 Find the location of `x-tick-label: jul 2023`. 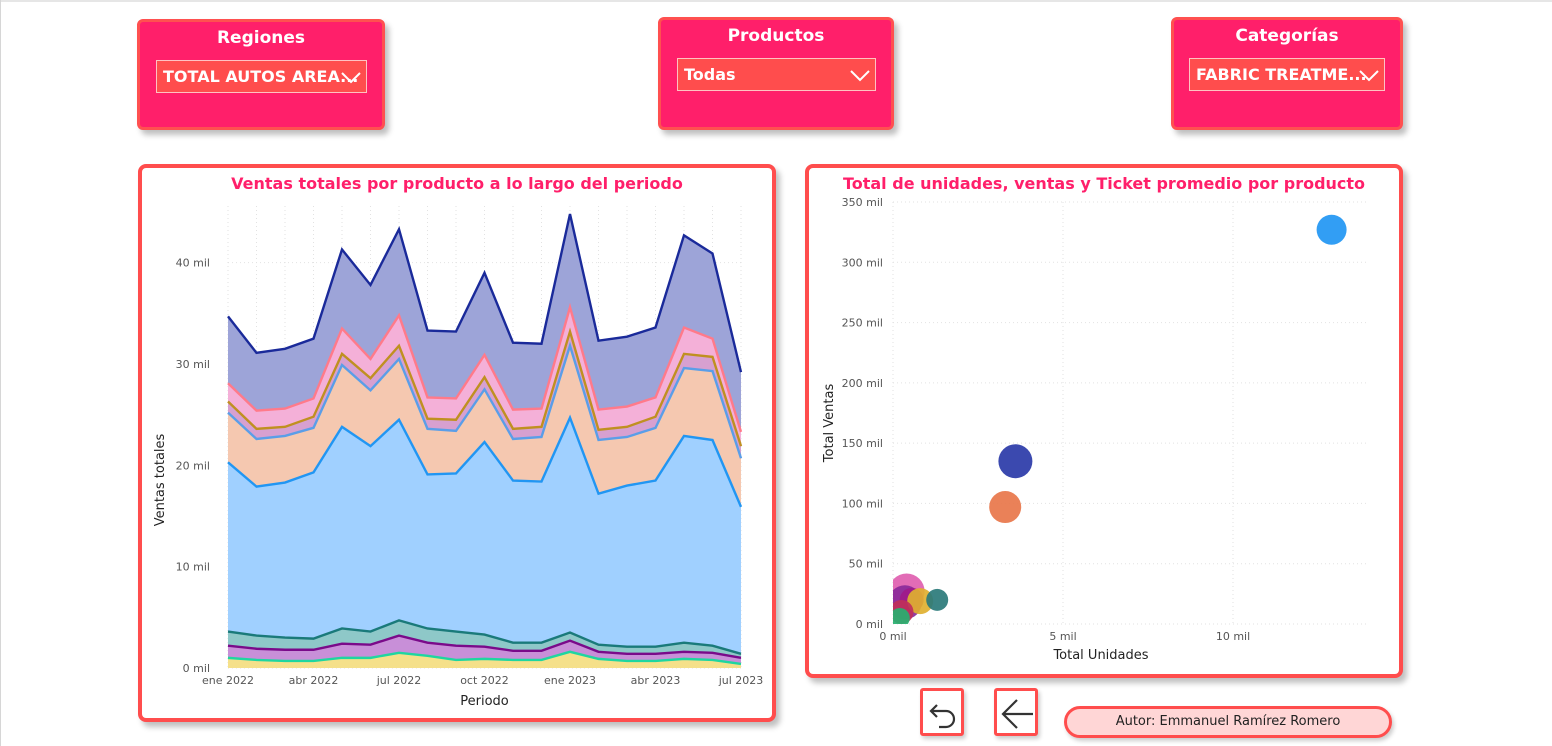

x-tick-label: jul 2023 is located at coordinates (741, 680).